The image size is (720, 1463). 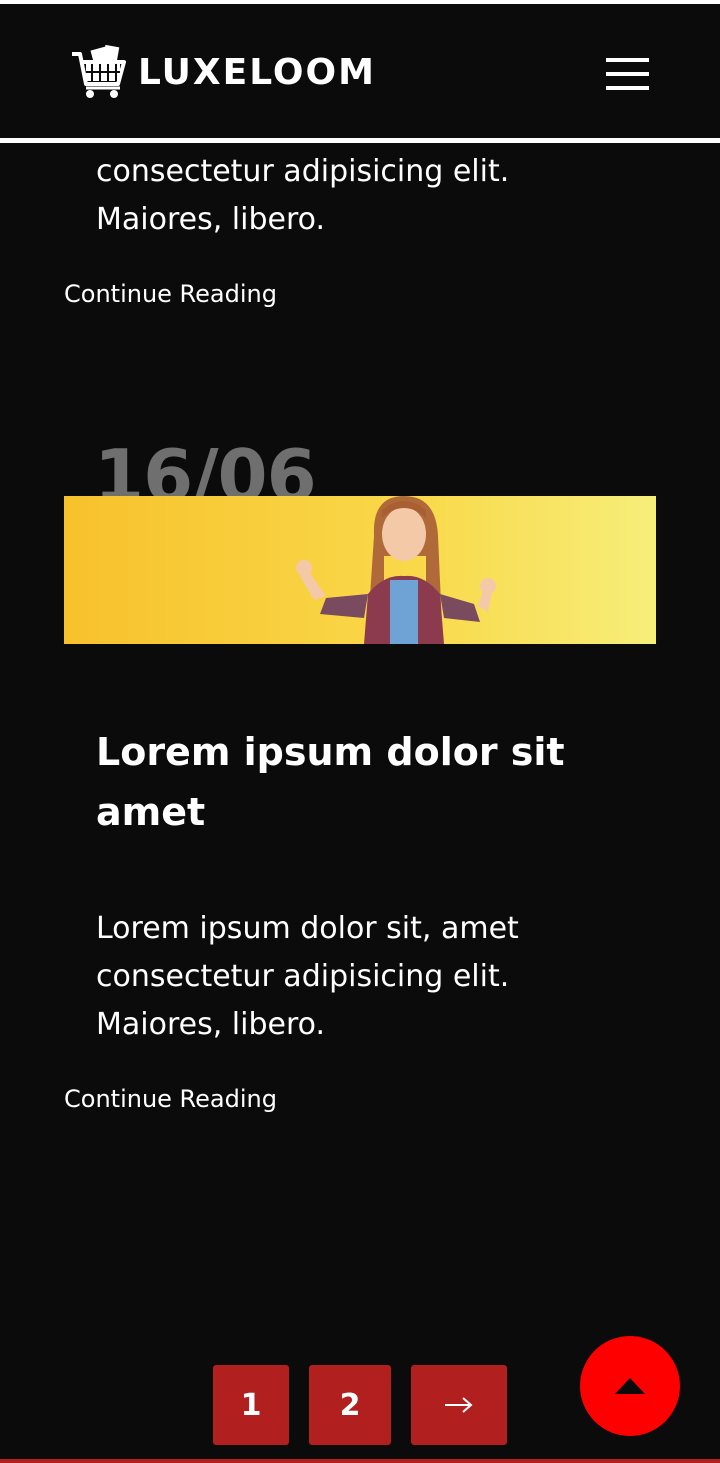 I want to click on triangle-up-icon, so click(x=630, y=1386).